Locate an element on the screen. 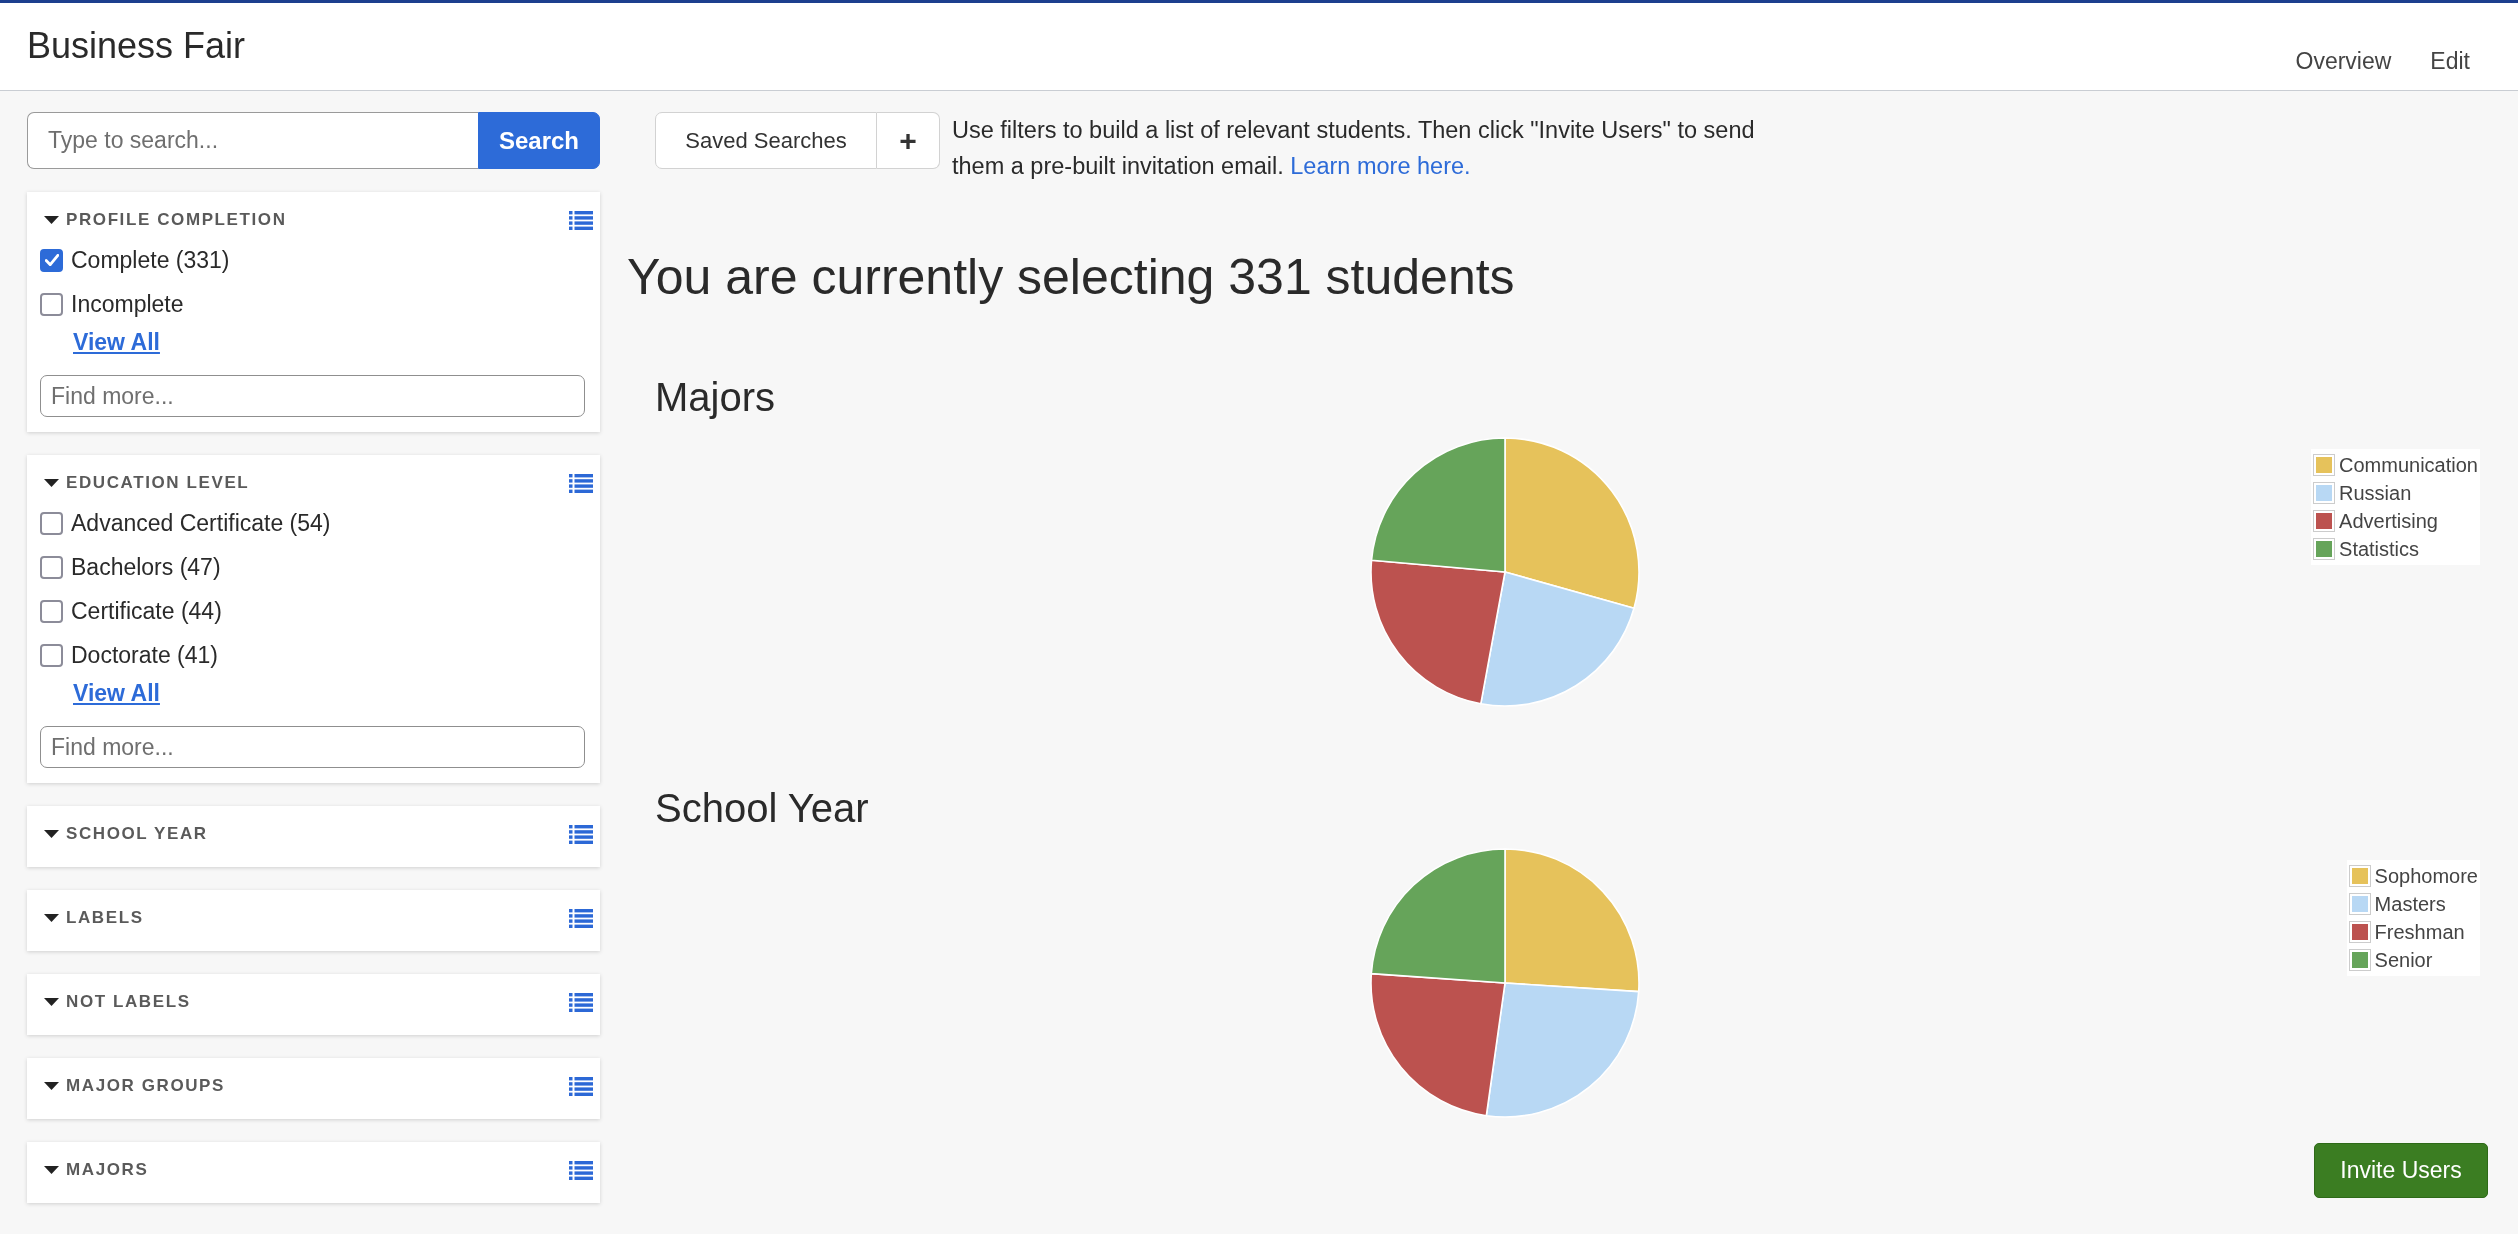 The width and height of the screenshot is (2518, 1234). filter-title: LABELS is located at coordinates (105, 918).